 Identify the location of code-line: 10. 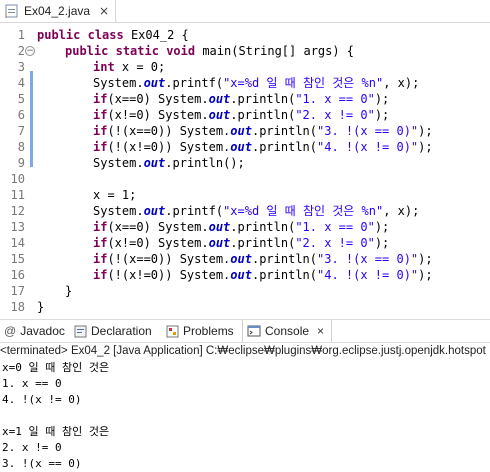
(245, 179).